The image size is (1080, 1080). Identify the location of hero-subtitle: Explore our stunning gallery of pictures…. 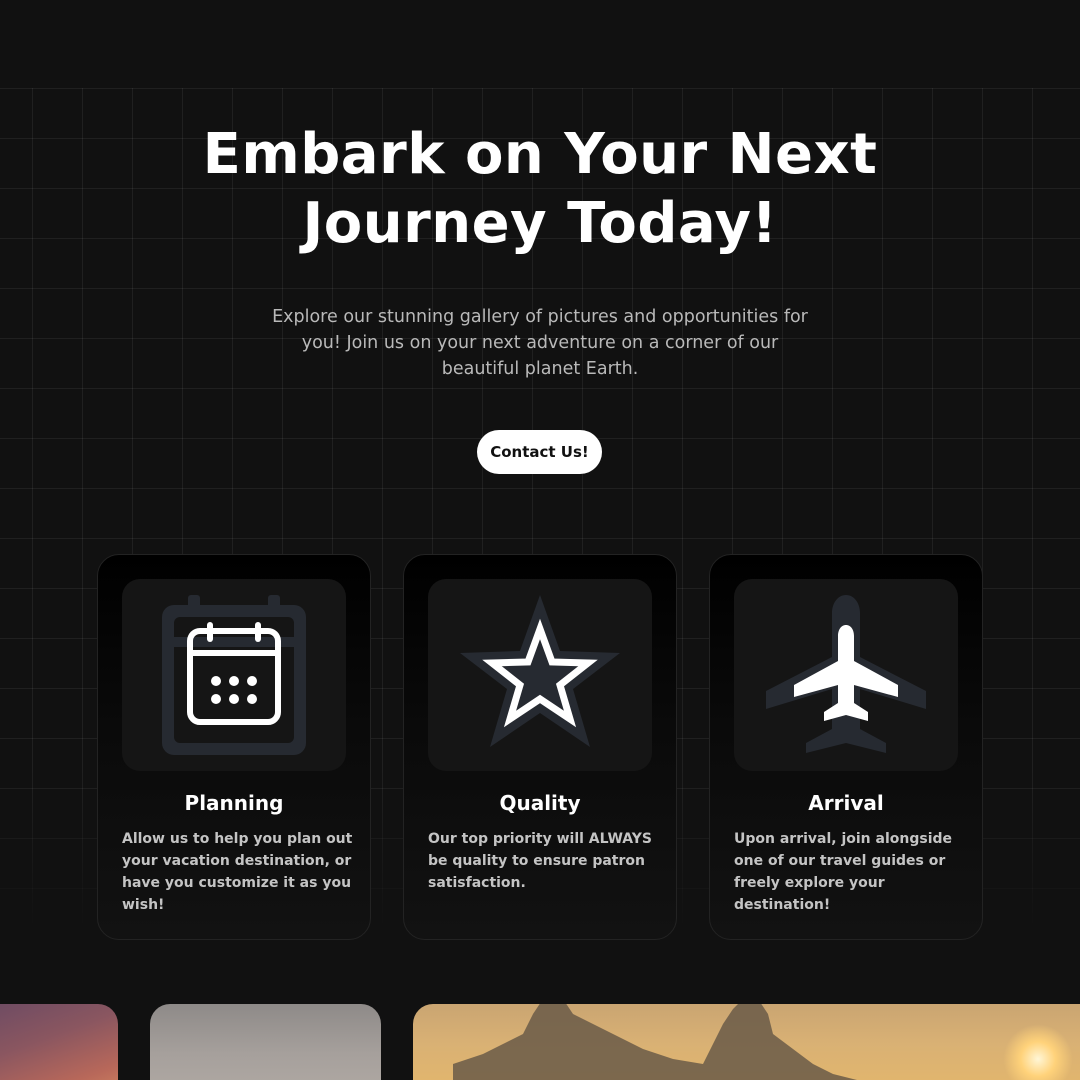
(540, 343).